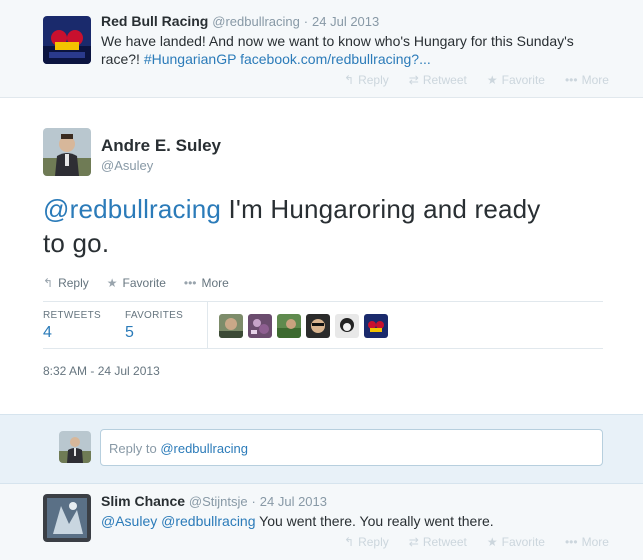 This screenshot has width=643, height=560. I want to click on author-name: Andre E. Suley, so click(161, 146).